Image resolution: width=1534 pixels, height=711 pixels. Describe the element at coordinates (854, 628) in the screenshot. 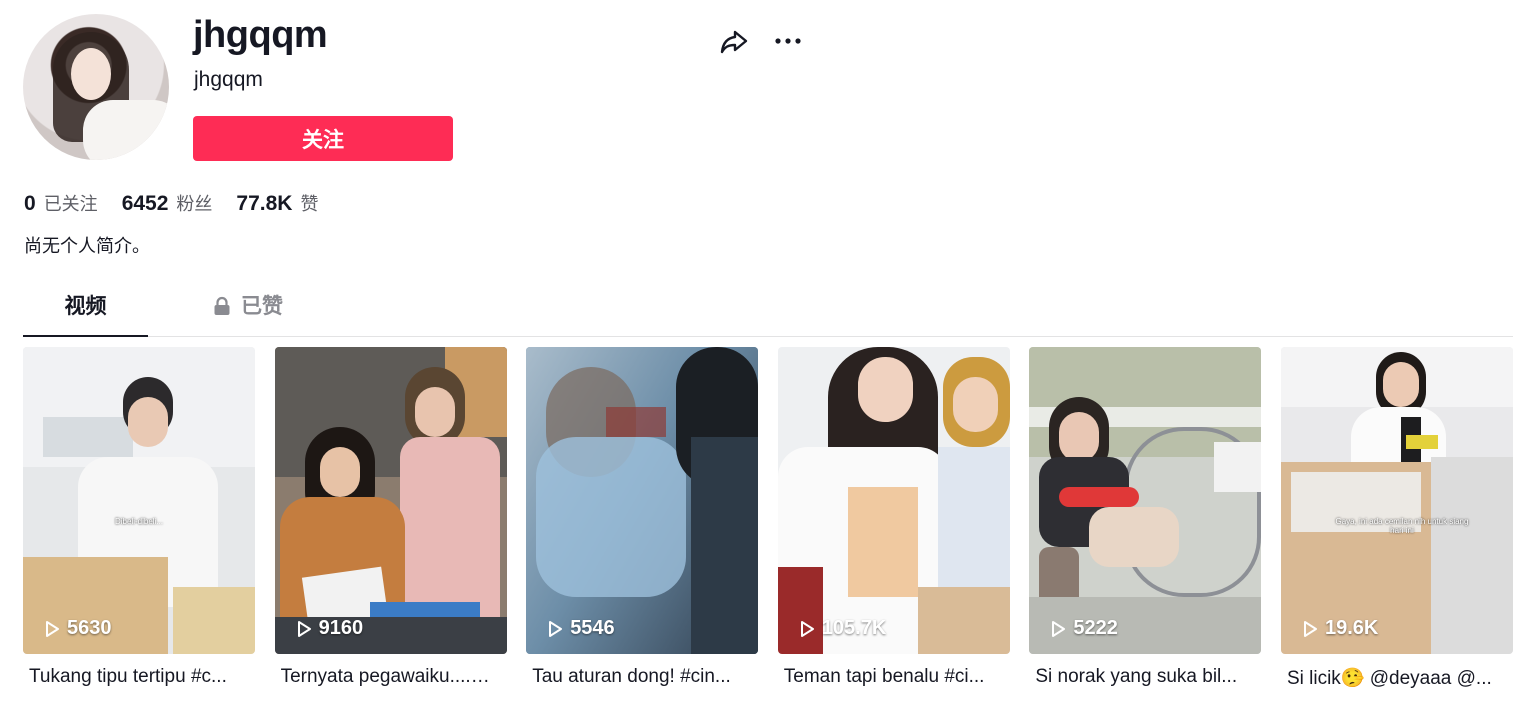

I see `video-view-count: 105.7K` at that location.